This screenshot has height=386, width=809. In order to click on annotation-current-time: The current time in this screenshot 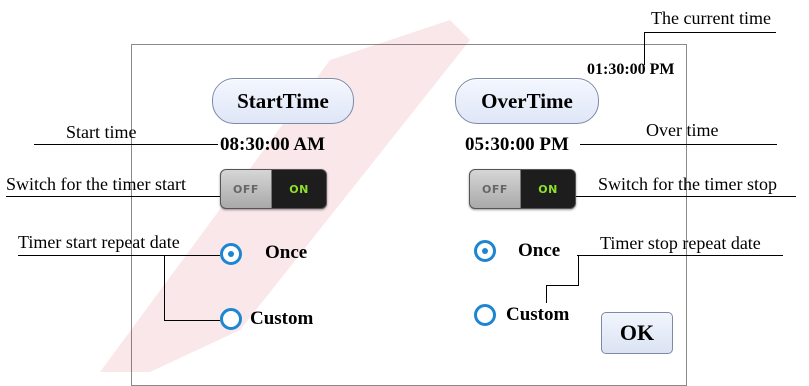, I will do `click(711, 18)`.